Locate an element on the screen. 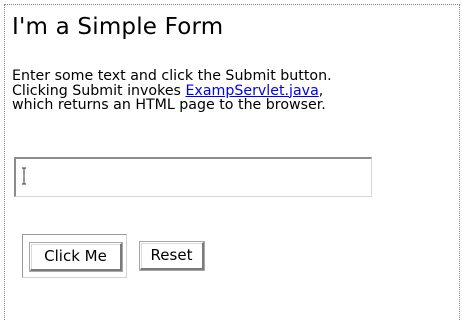 This screenshot has width=462, height=320. submit-button: Click Me is located at coordinates (76, 257).